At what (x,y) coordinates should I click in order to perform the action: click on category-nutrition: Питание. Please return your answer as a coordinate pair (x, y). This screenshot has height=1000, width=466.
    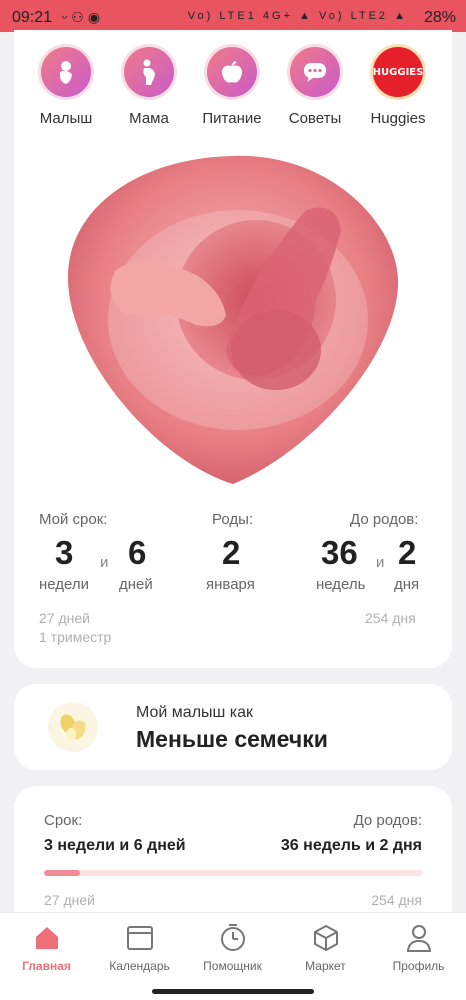
    Looking at the image, I should click on (232, 85).